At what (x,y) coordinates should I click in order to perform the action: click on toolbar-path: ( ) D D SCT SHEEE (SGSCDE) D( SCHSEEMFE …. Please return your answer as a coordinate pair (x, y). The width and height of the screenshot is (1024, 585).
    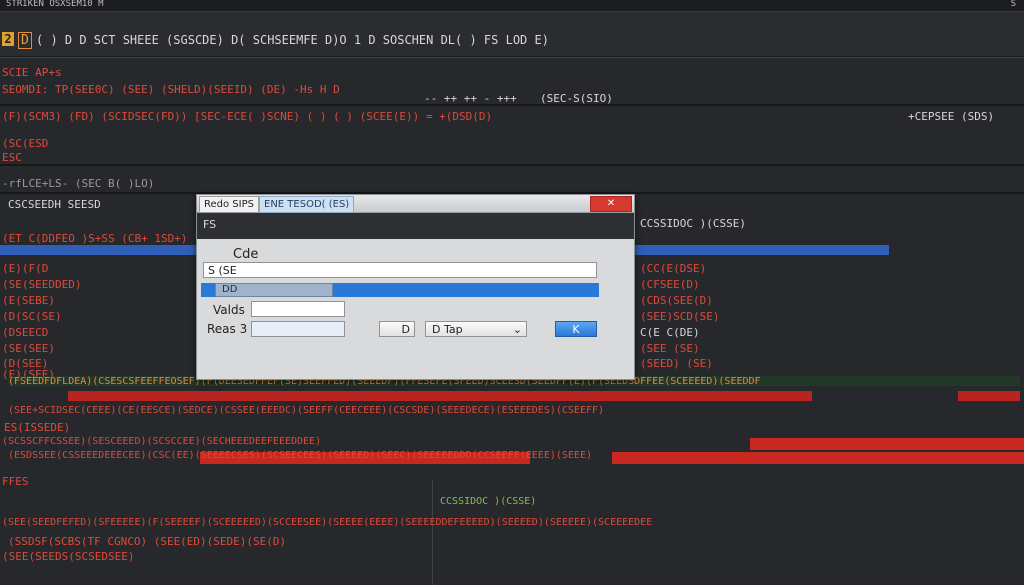
    Looking at the image, I should click on (292, 40).